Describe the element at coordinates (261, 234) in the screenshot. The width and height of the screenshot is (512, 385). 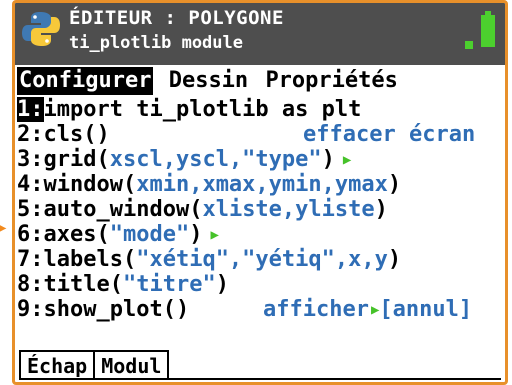
I see `list-item-axes: 6:axes("mode") ▶` at that location.